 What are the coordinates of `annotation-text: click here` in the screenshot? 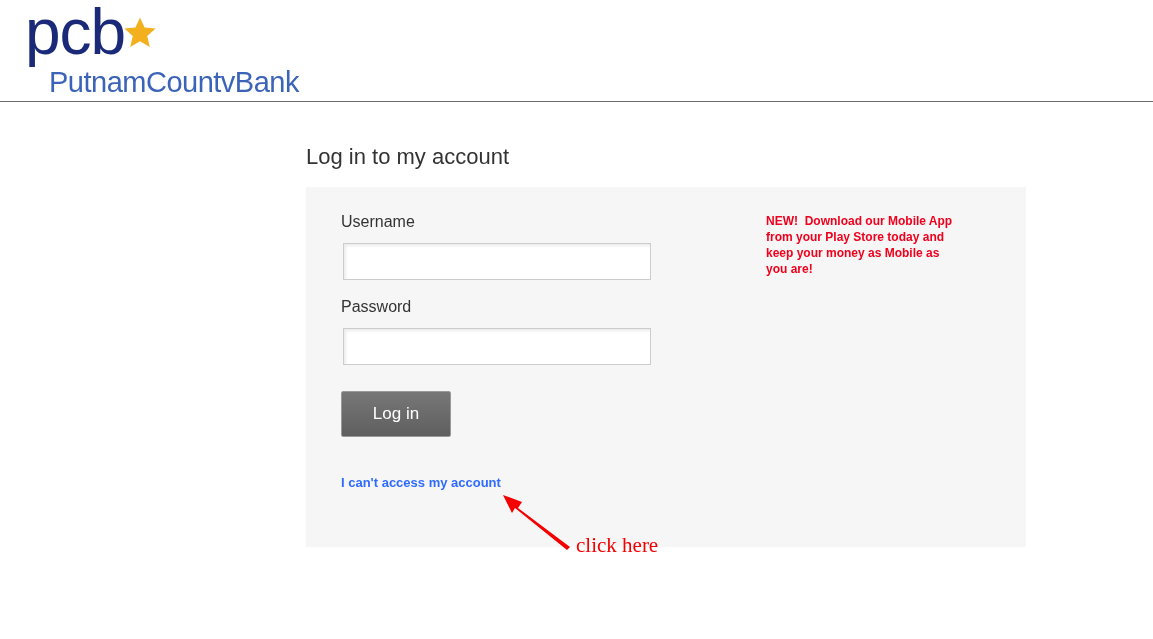 It's located at (617, 545).